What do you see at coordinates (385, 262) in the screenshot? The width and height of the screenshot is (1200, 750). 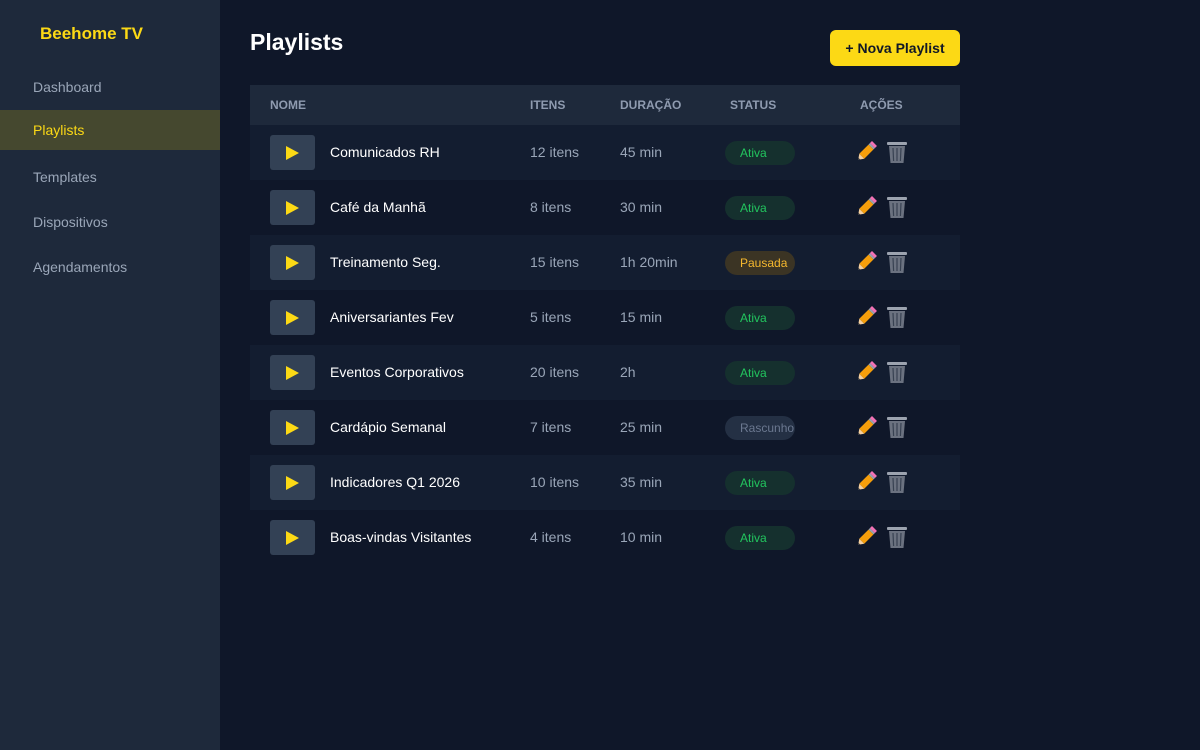 I see `playlist-name: Treinamento Seg.` at bounding box center [385, 262].